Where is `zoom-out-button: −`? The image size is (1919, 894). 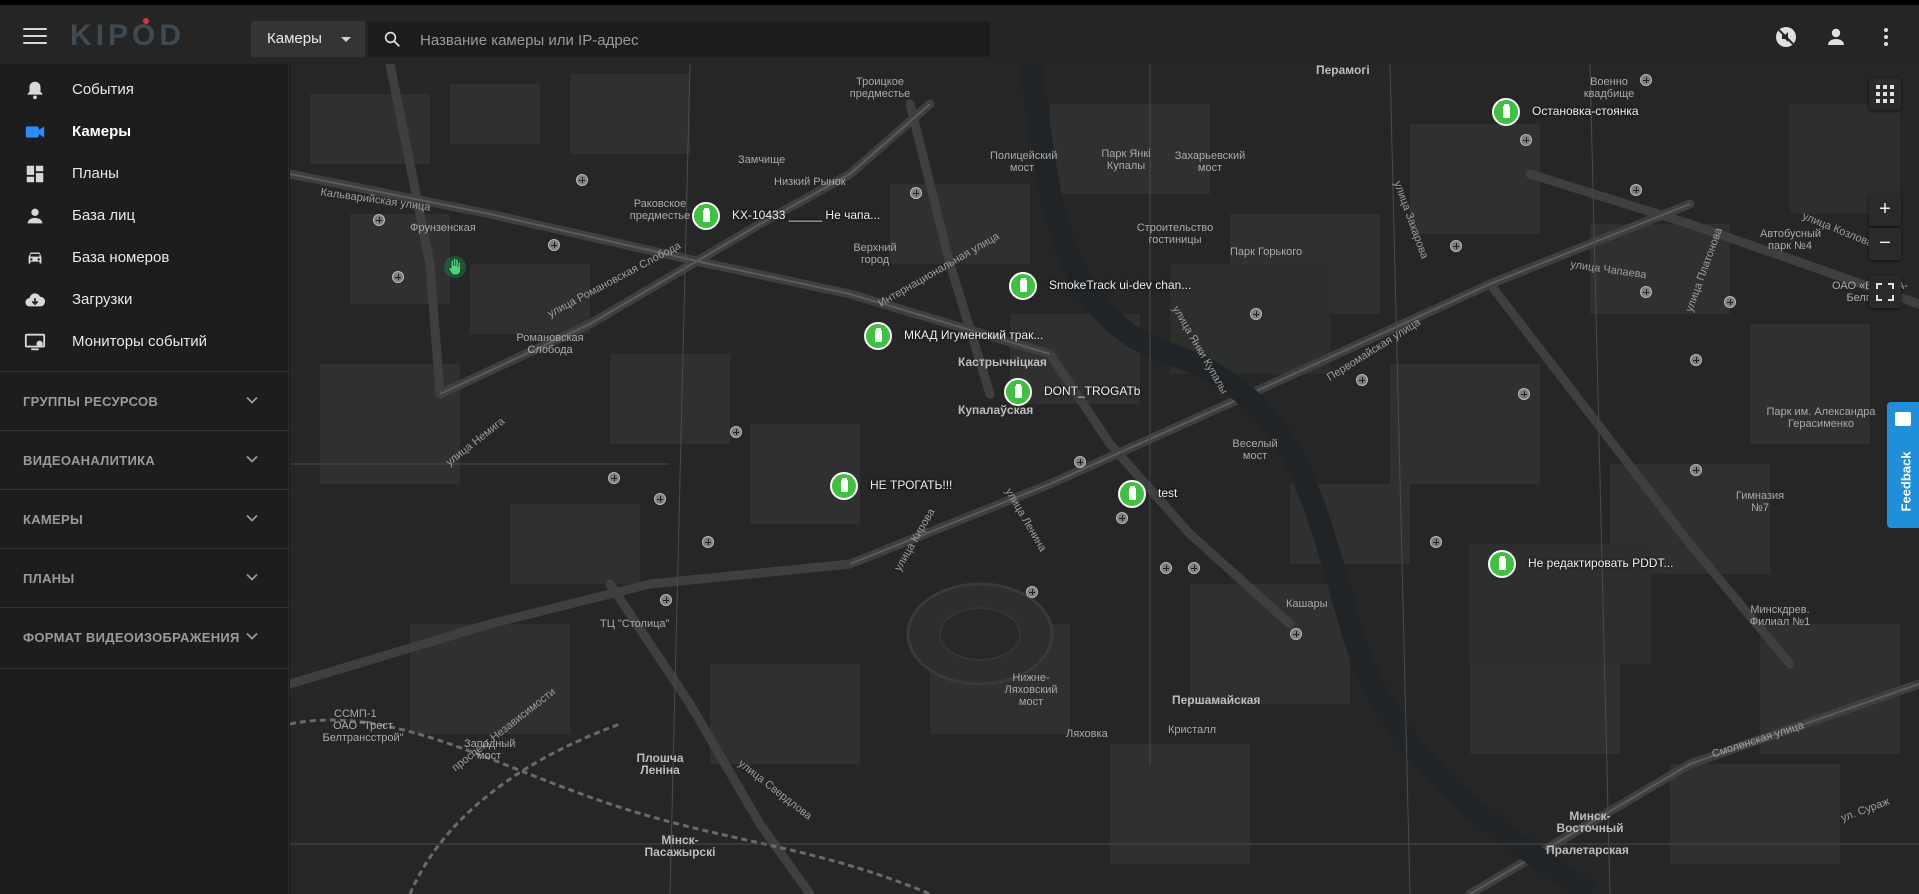 zoom-out-button: − is located at coordinates (1885, 244).